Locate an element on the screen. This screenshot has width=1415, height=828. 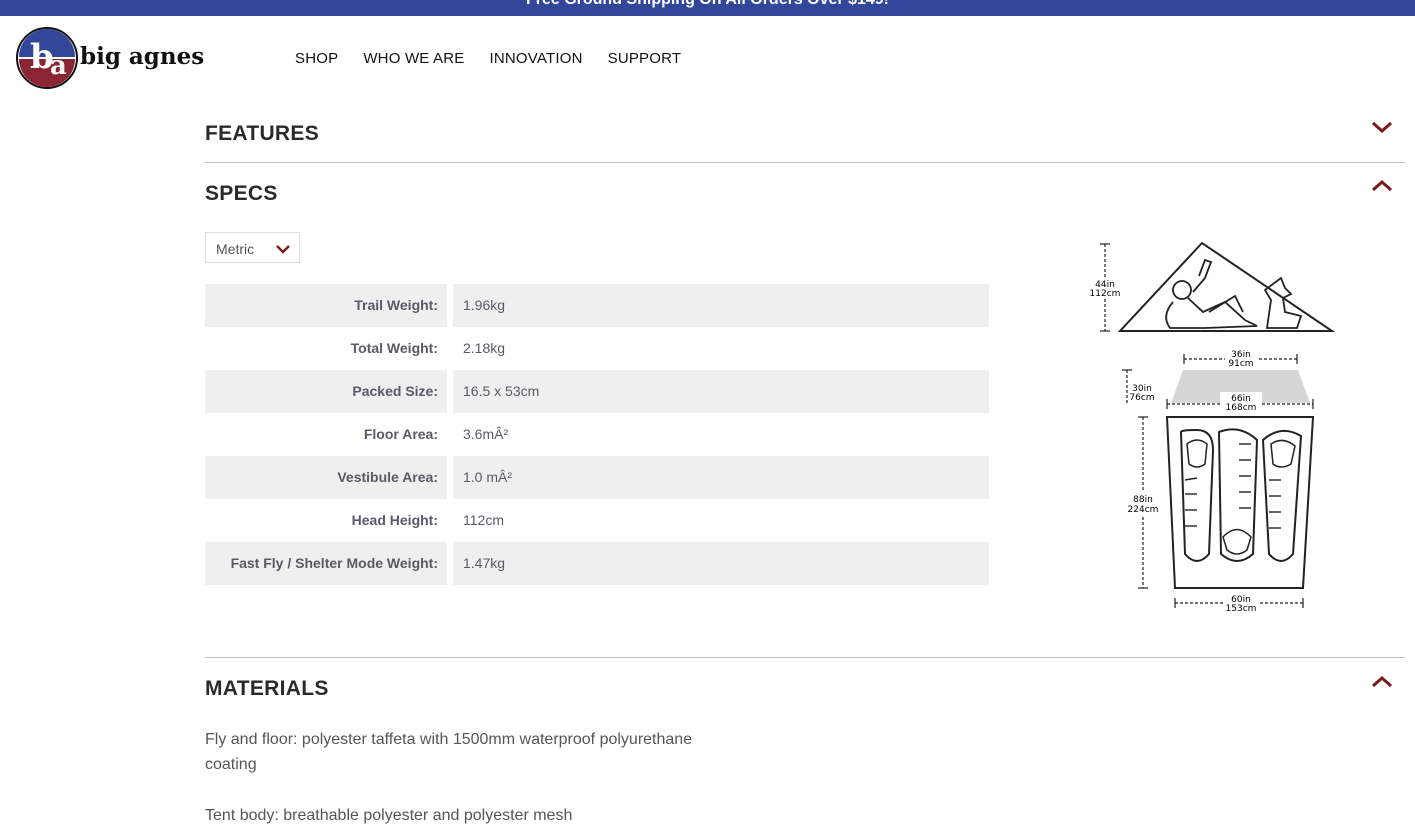
features-heading: FEATURES is located at coordinates (262, 134).